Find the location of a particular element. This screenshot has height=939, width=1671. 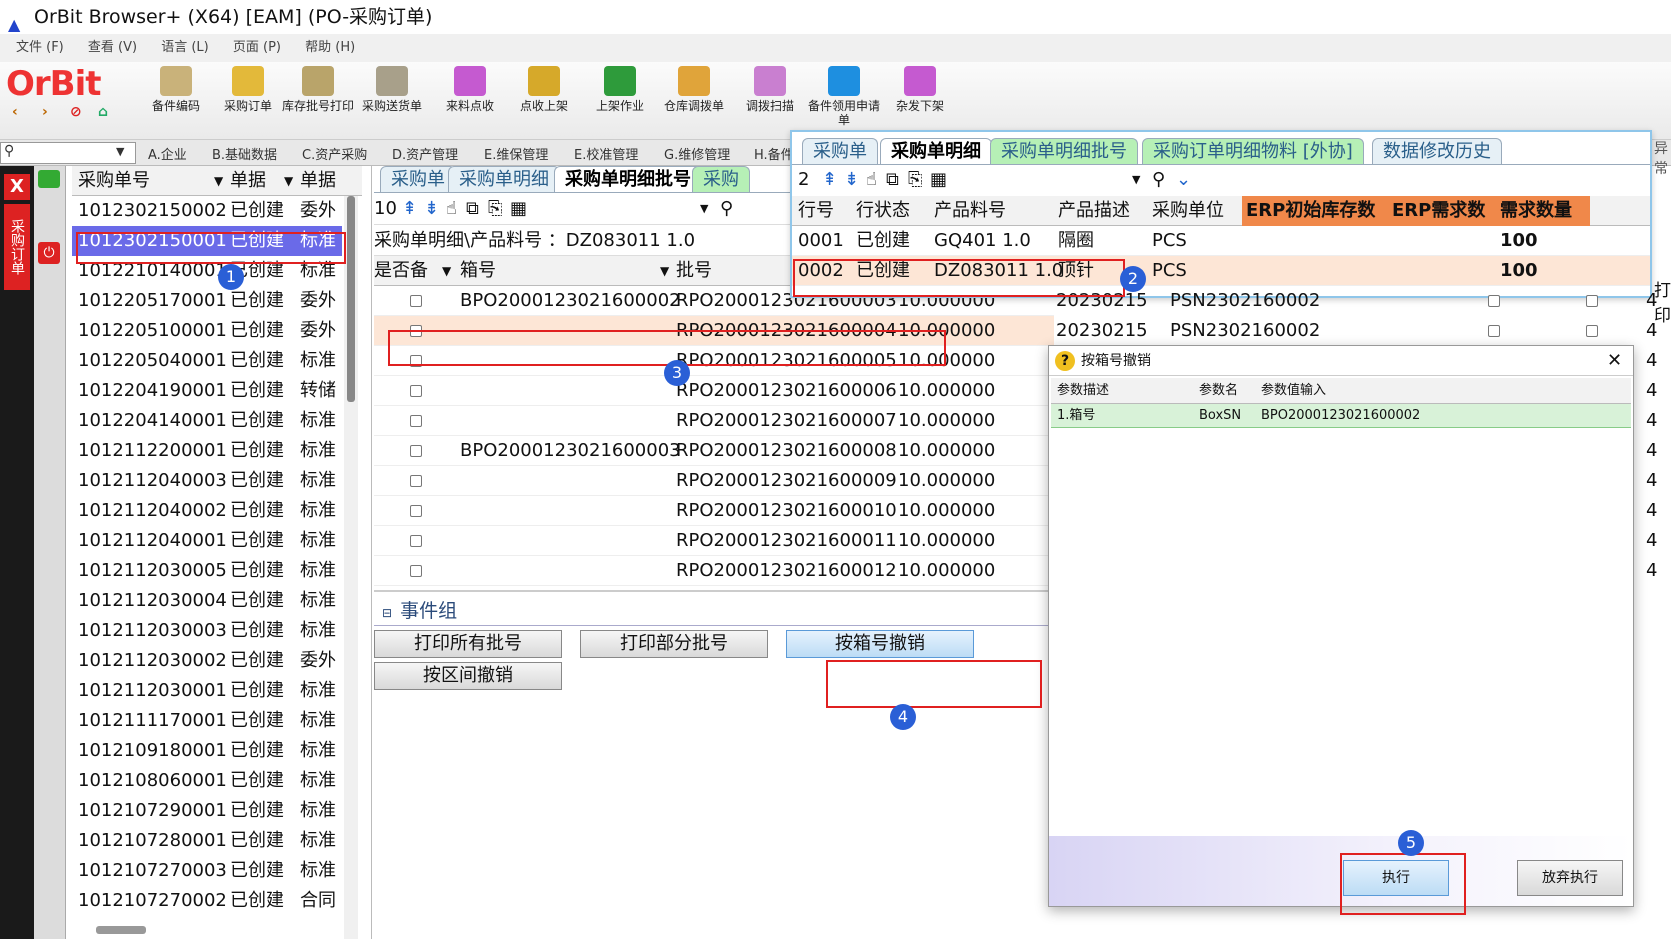

first-record-icon: ⇞ is located at coordinates (409, 209).